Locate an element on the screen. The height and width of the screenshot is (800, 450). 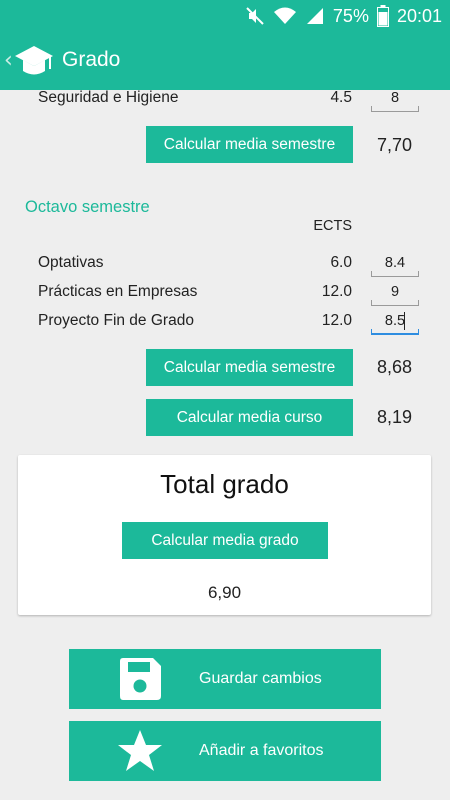
save-button: Guardar cambios is located at coordinates (225, 679).